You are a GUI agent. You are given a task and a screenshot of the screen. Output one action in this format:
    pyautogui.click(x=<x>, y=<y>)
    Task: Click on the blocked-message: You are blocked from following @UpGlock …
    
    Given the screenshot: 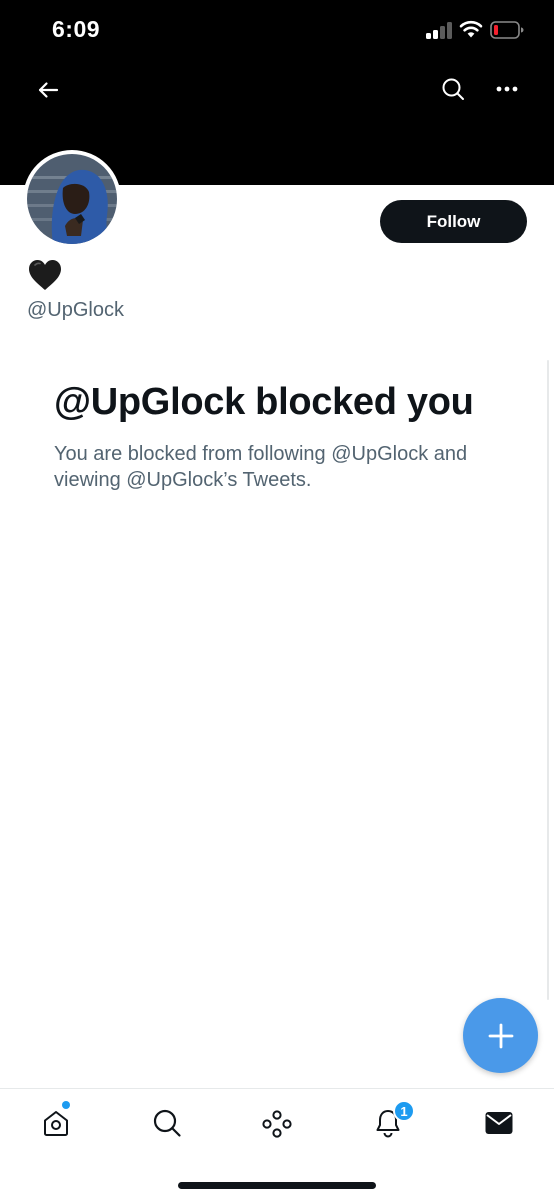 What is the action you would take?
    pyautogui.click(x=261, y=467)
    